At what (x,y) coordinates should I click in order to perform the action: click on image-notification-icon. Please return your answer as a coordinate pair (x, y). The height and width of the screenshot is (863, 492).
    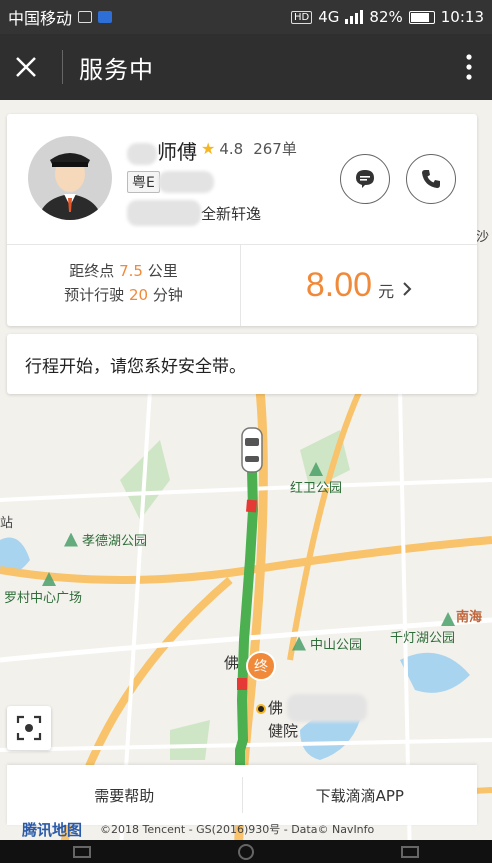
    Looking at the image, I should click on (85, 17).